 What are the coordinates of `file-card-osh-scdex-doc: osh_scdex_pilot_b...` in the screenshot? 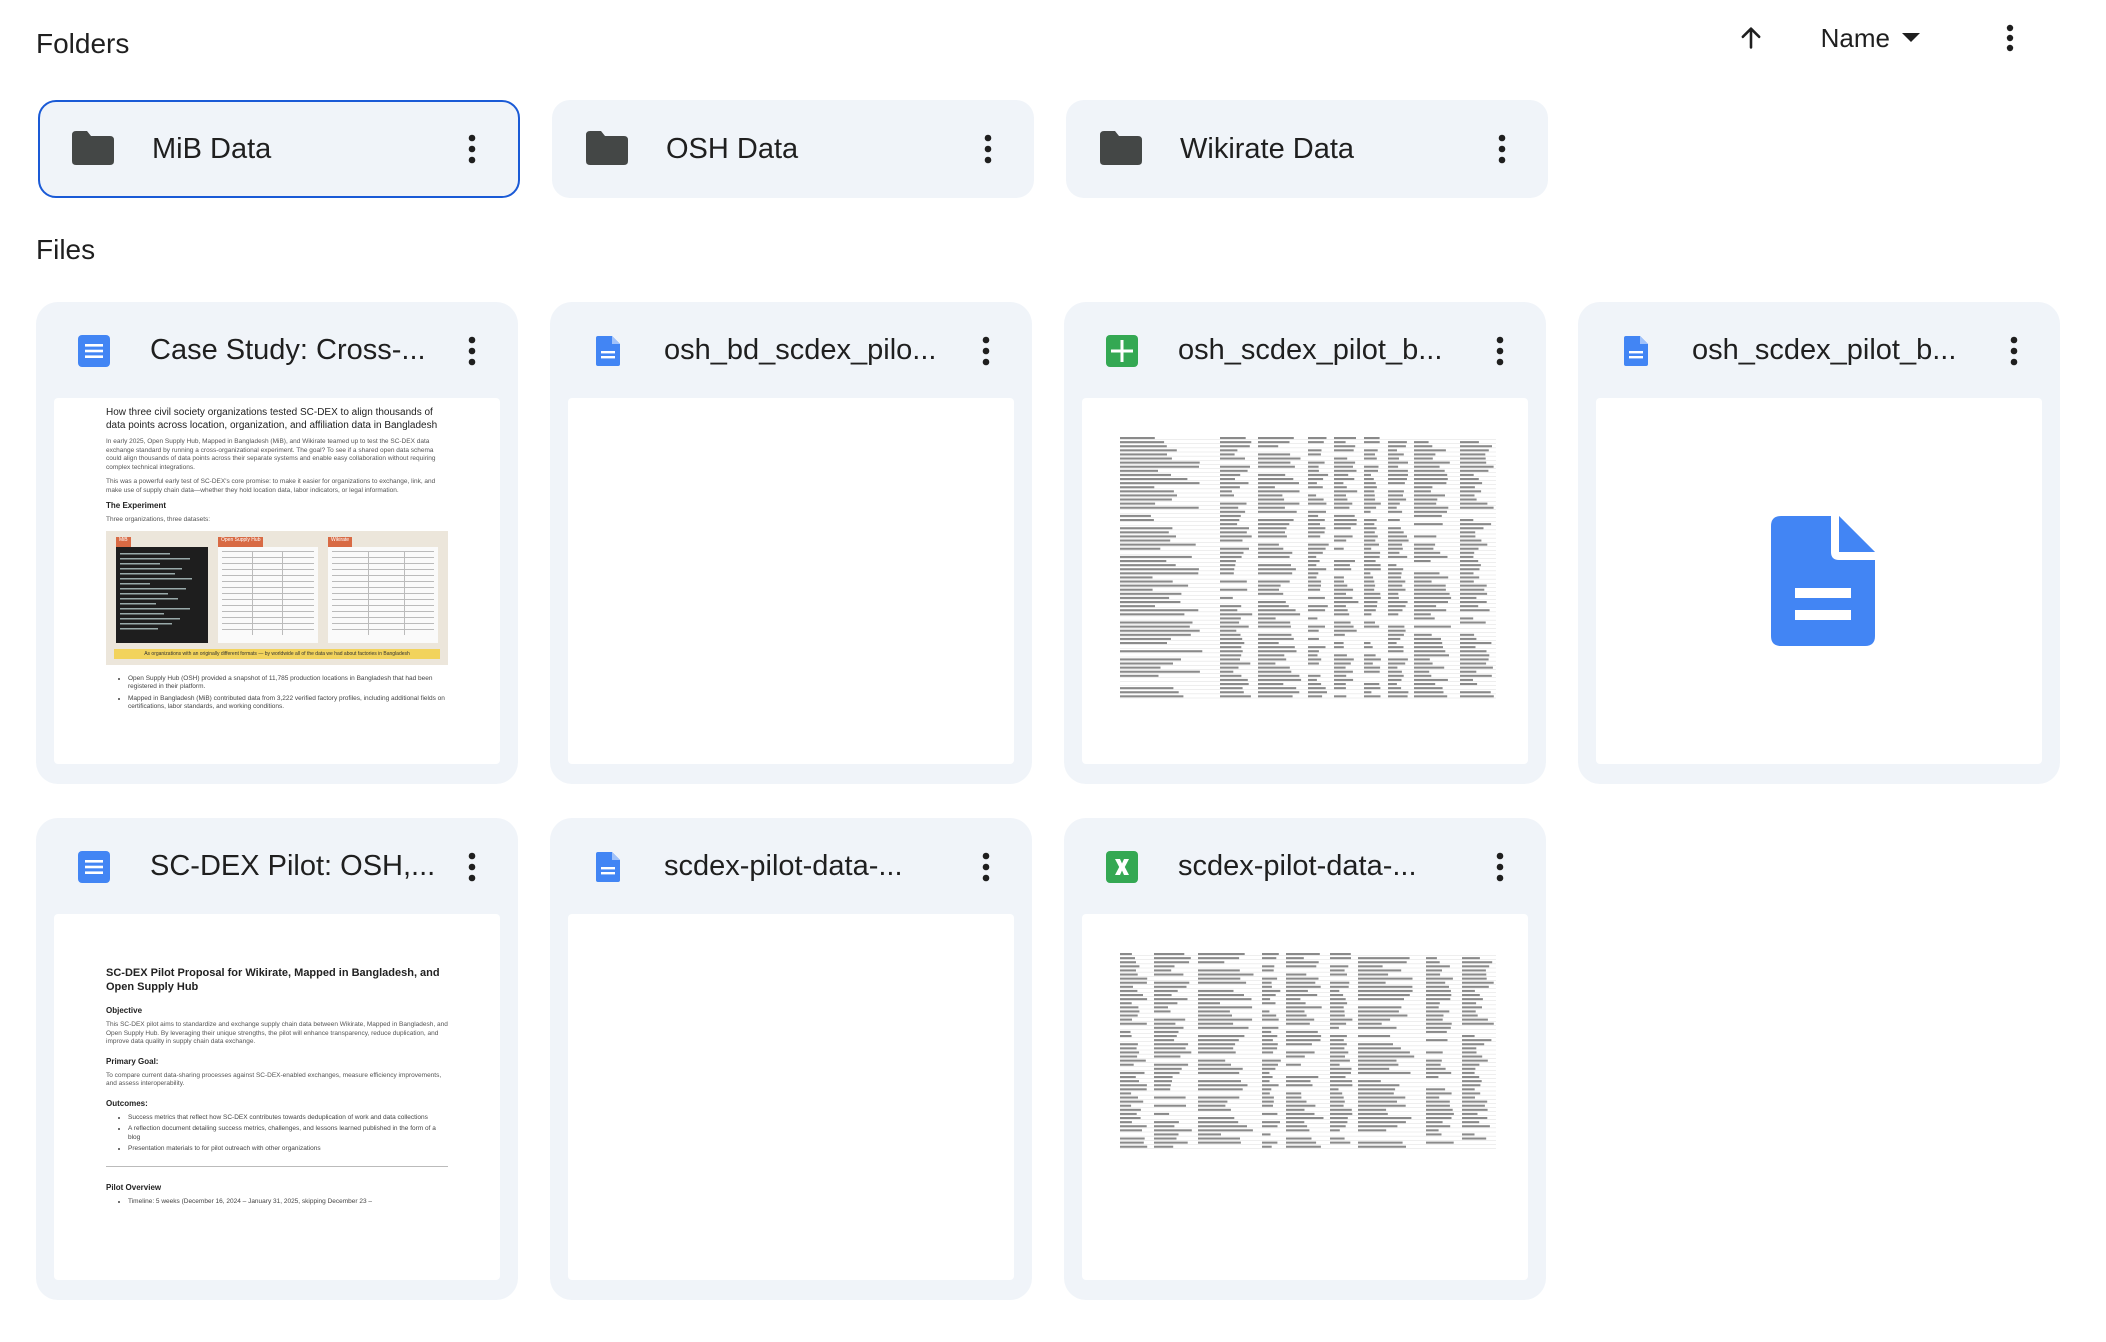 It's located at (1819, 543).